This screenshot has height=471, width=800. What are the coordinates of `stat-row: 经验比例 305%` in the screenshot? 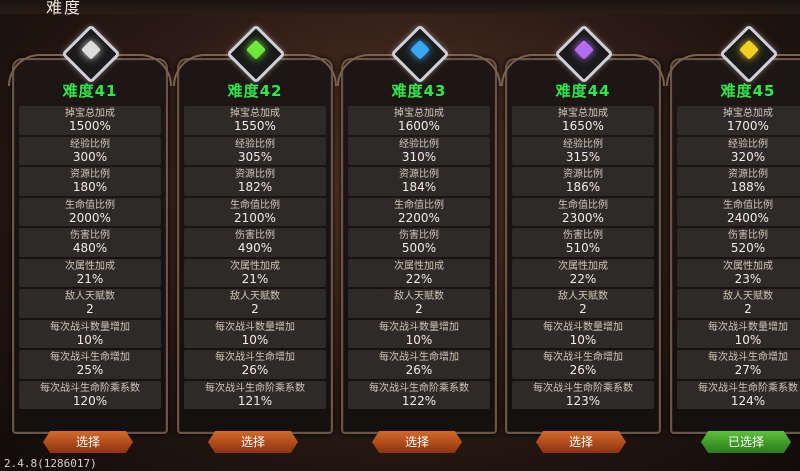 It's located at (255, 150).